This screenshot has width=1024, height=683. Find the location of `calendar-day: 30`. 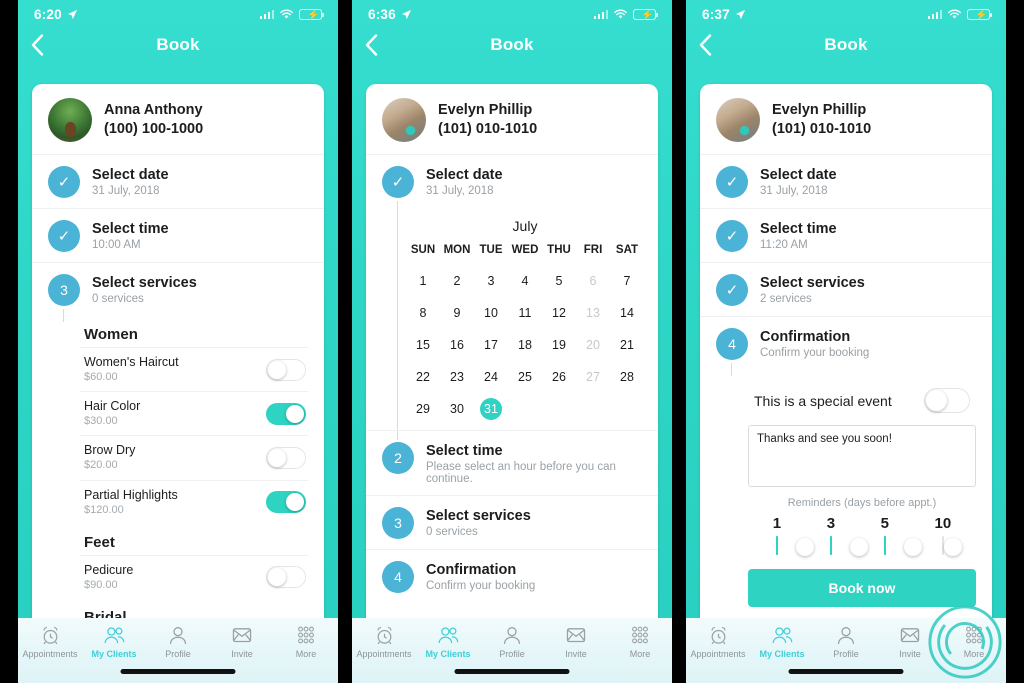

calendar-day: 30 is located at coordinates (457, 409).